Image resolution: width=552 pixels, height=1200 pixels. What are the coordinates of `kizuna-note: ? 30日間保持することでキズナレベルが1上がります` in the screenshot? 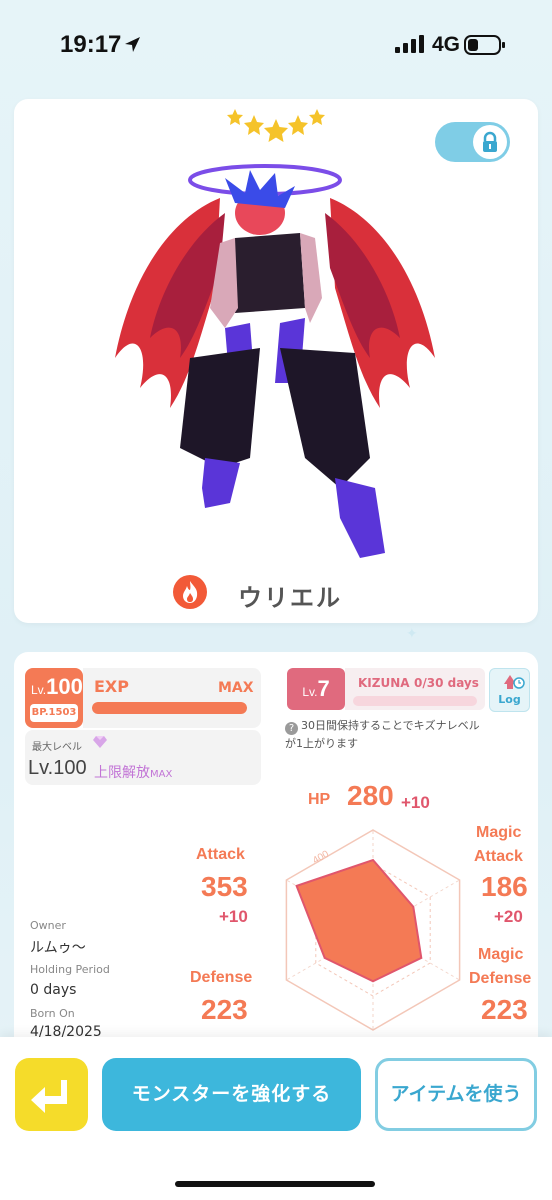 It's located at (382, 734).